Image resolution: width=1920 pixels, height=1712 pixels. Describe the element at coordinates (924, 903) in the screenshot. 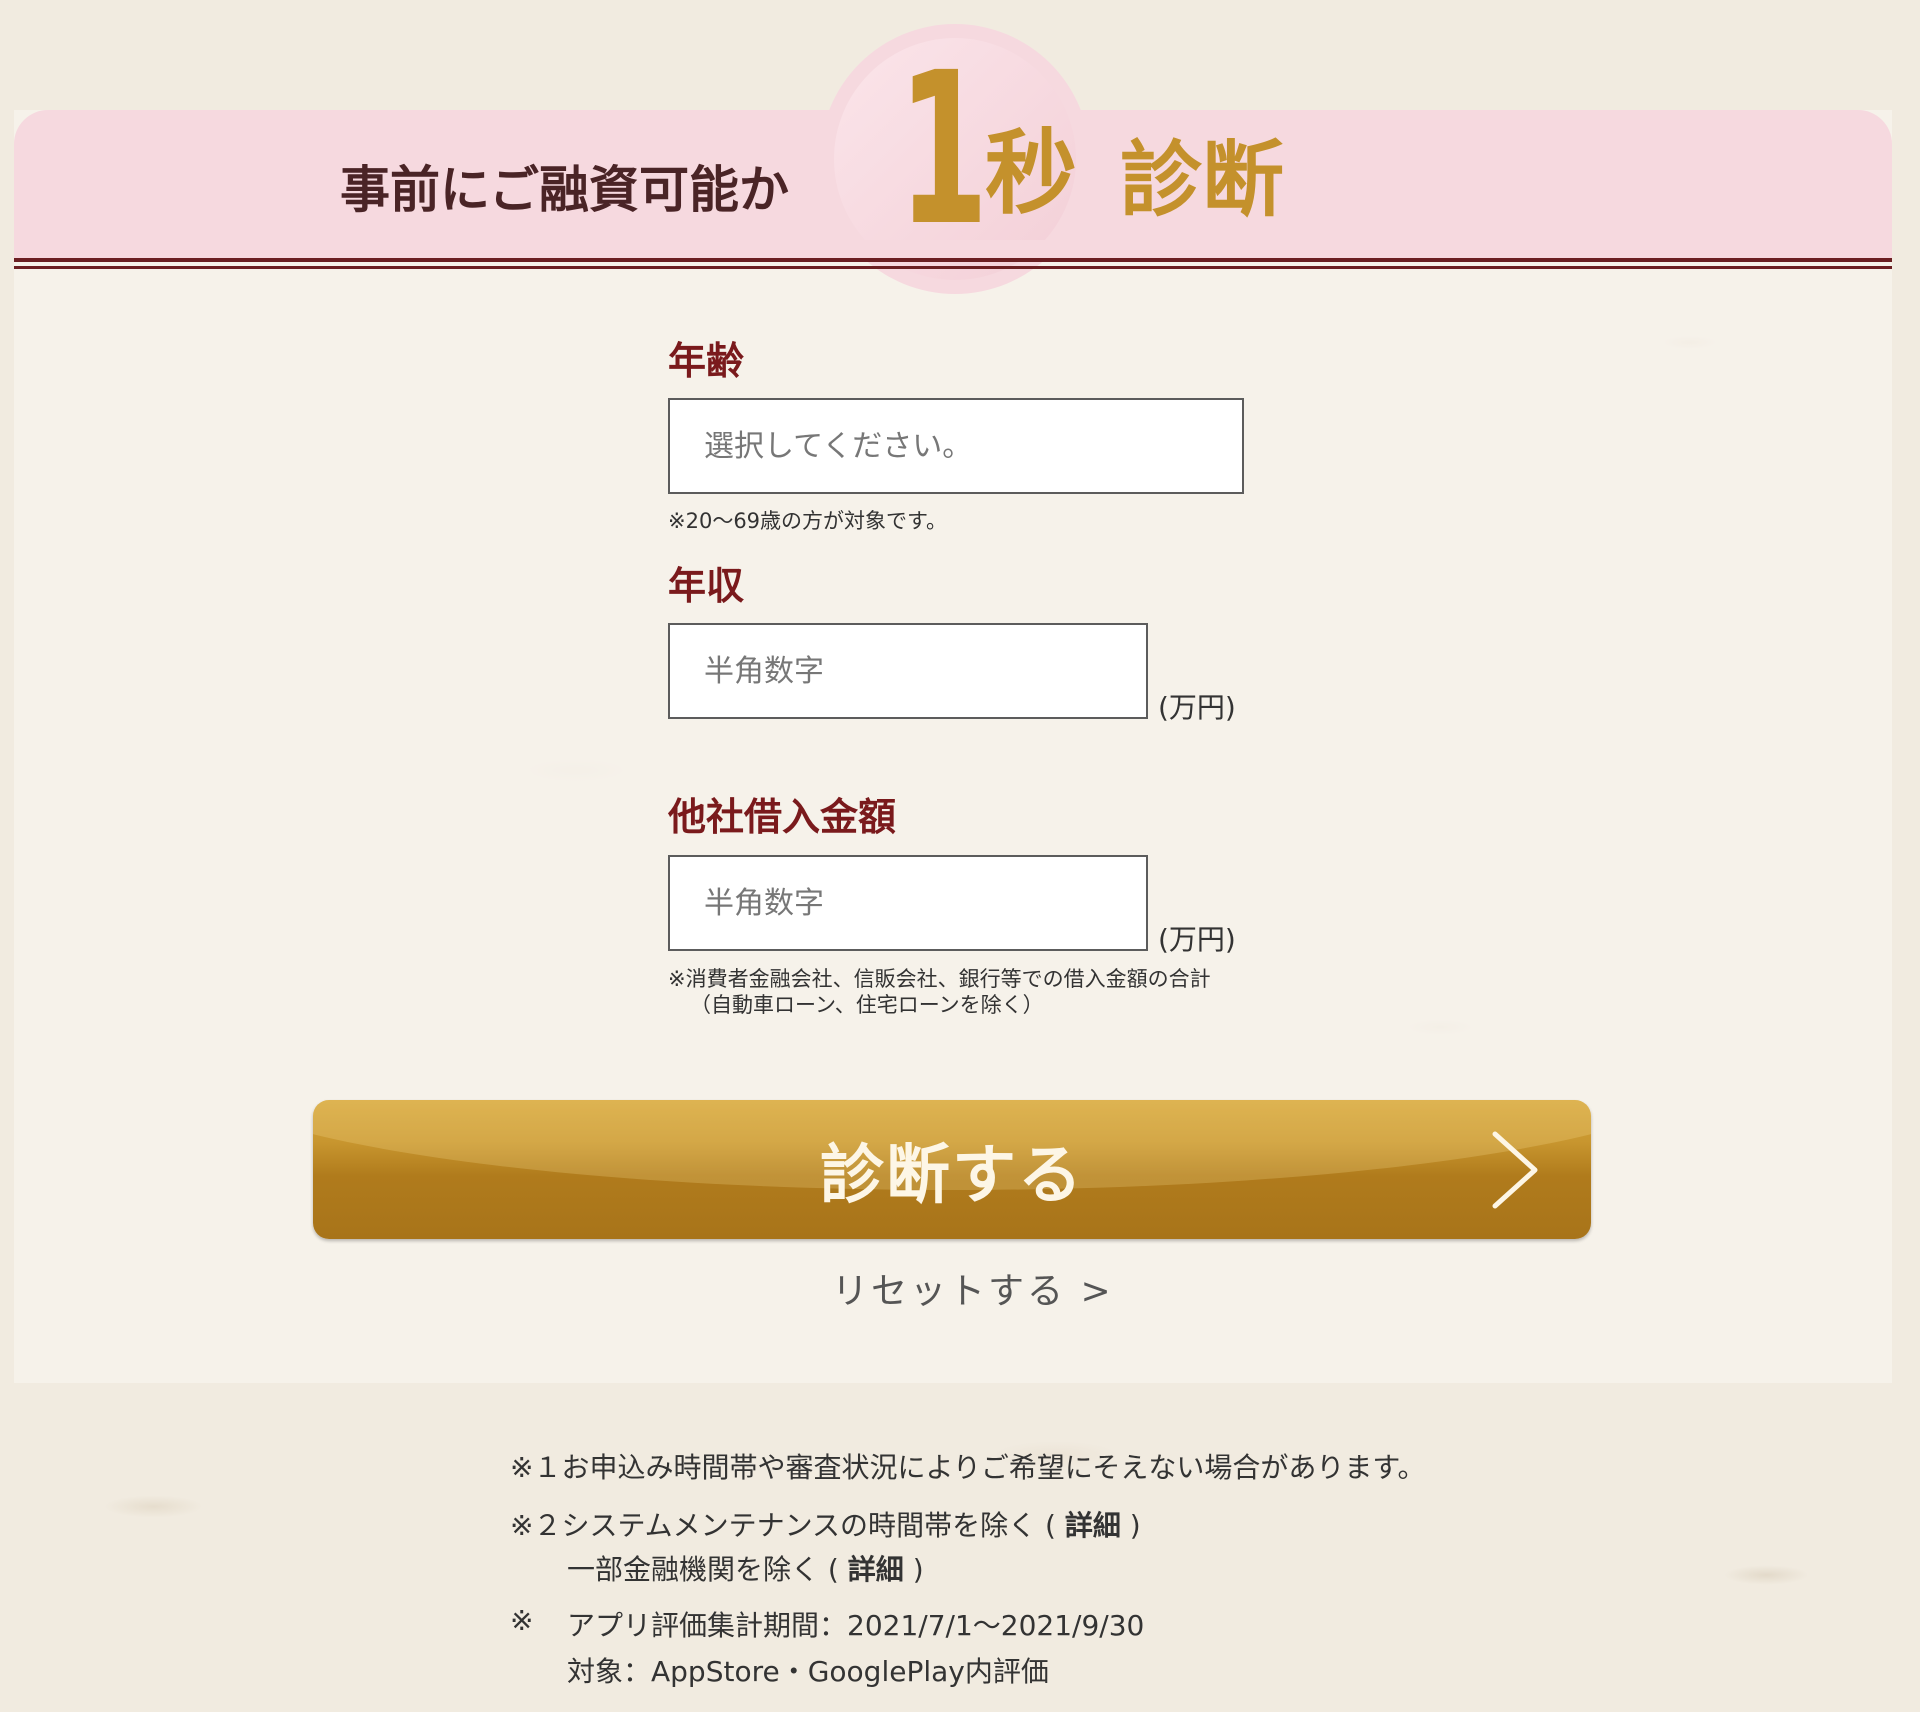

I see `other-debt-input` at that location.